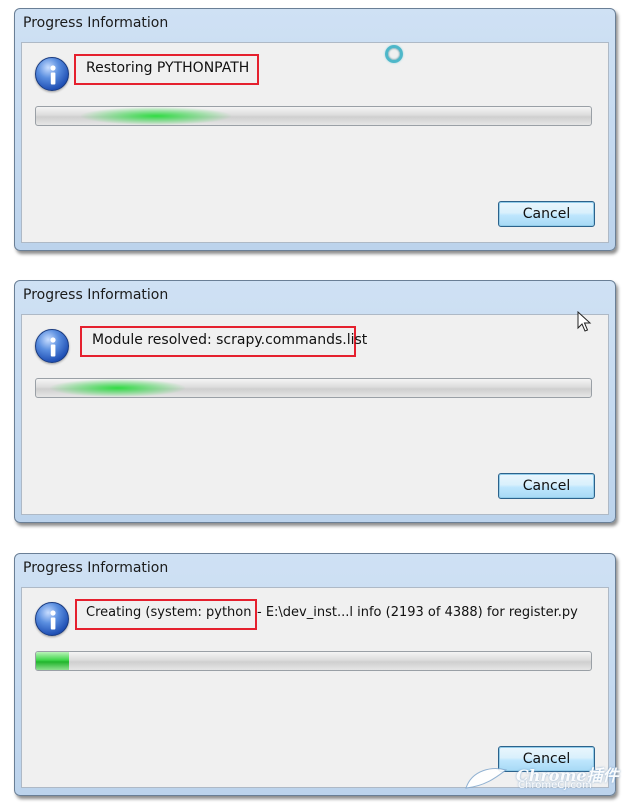 The height and width of the screenshot is (806, 631). What do you see at coordinates (168, 68) in the screenshot?
I see `progress-message: Restoring PYTHONPATH` at bounding box center [168, 68].